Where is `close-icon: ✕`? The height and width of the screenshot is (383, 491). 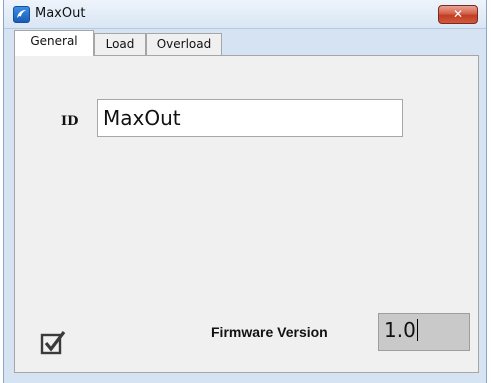 close-icon: ✕ is located at coordinates (458, 14).